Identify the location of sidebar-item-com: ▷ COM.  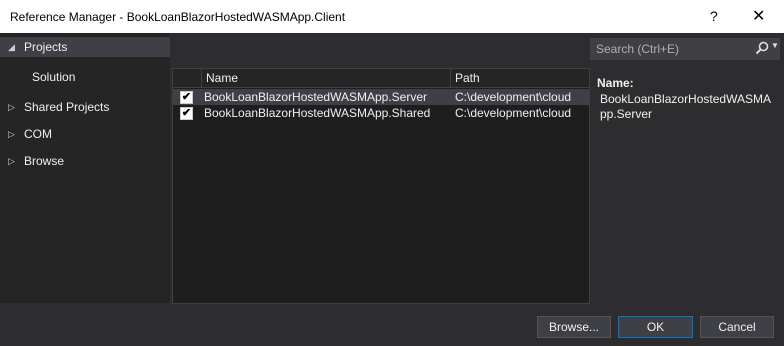
(85, 134).